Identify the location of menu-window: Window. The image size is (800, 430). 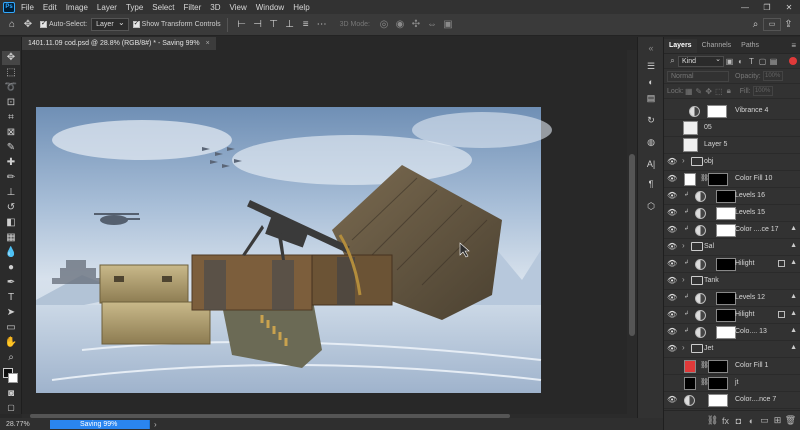
(270, 7).